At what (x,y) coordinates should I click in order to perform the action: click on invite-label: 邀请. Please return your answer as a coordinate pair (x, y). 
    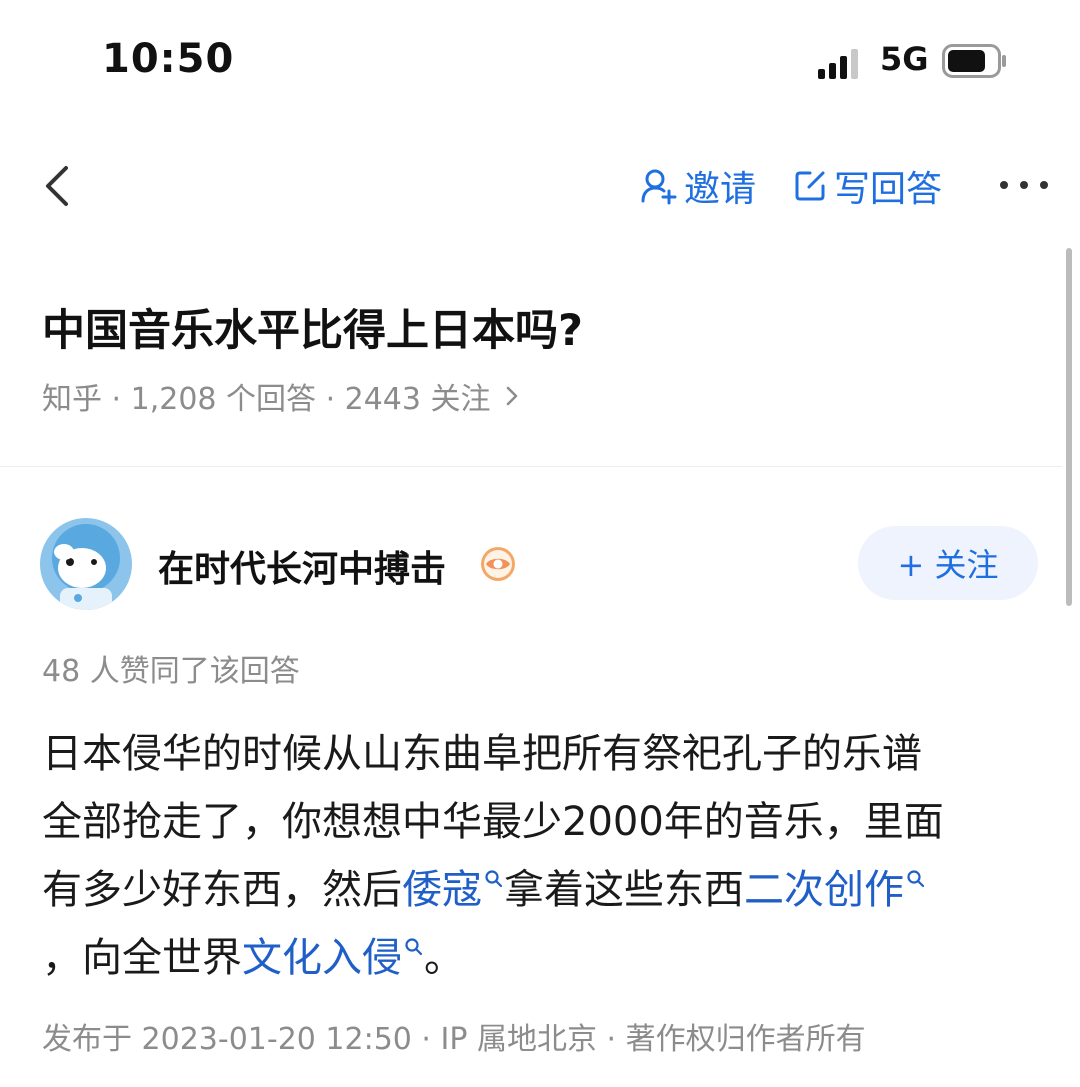
    Looking at the image, I should click on (720, 189).